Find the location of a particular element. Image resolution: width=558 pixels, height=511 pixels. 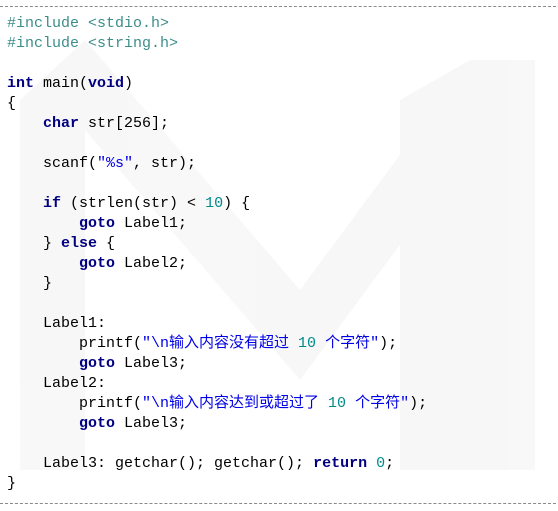

code-token: (strlen(str) < is located at coordinates (133, 203).